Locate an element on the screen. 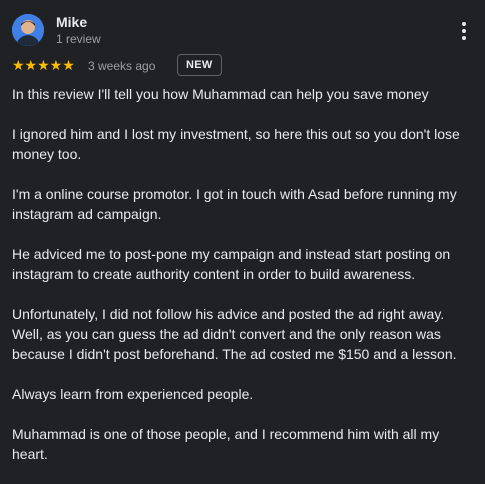 The height and width of the screenshot is (484, 485). reviewer-name: Mike is located at coordinates (71, 22).